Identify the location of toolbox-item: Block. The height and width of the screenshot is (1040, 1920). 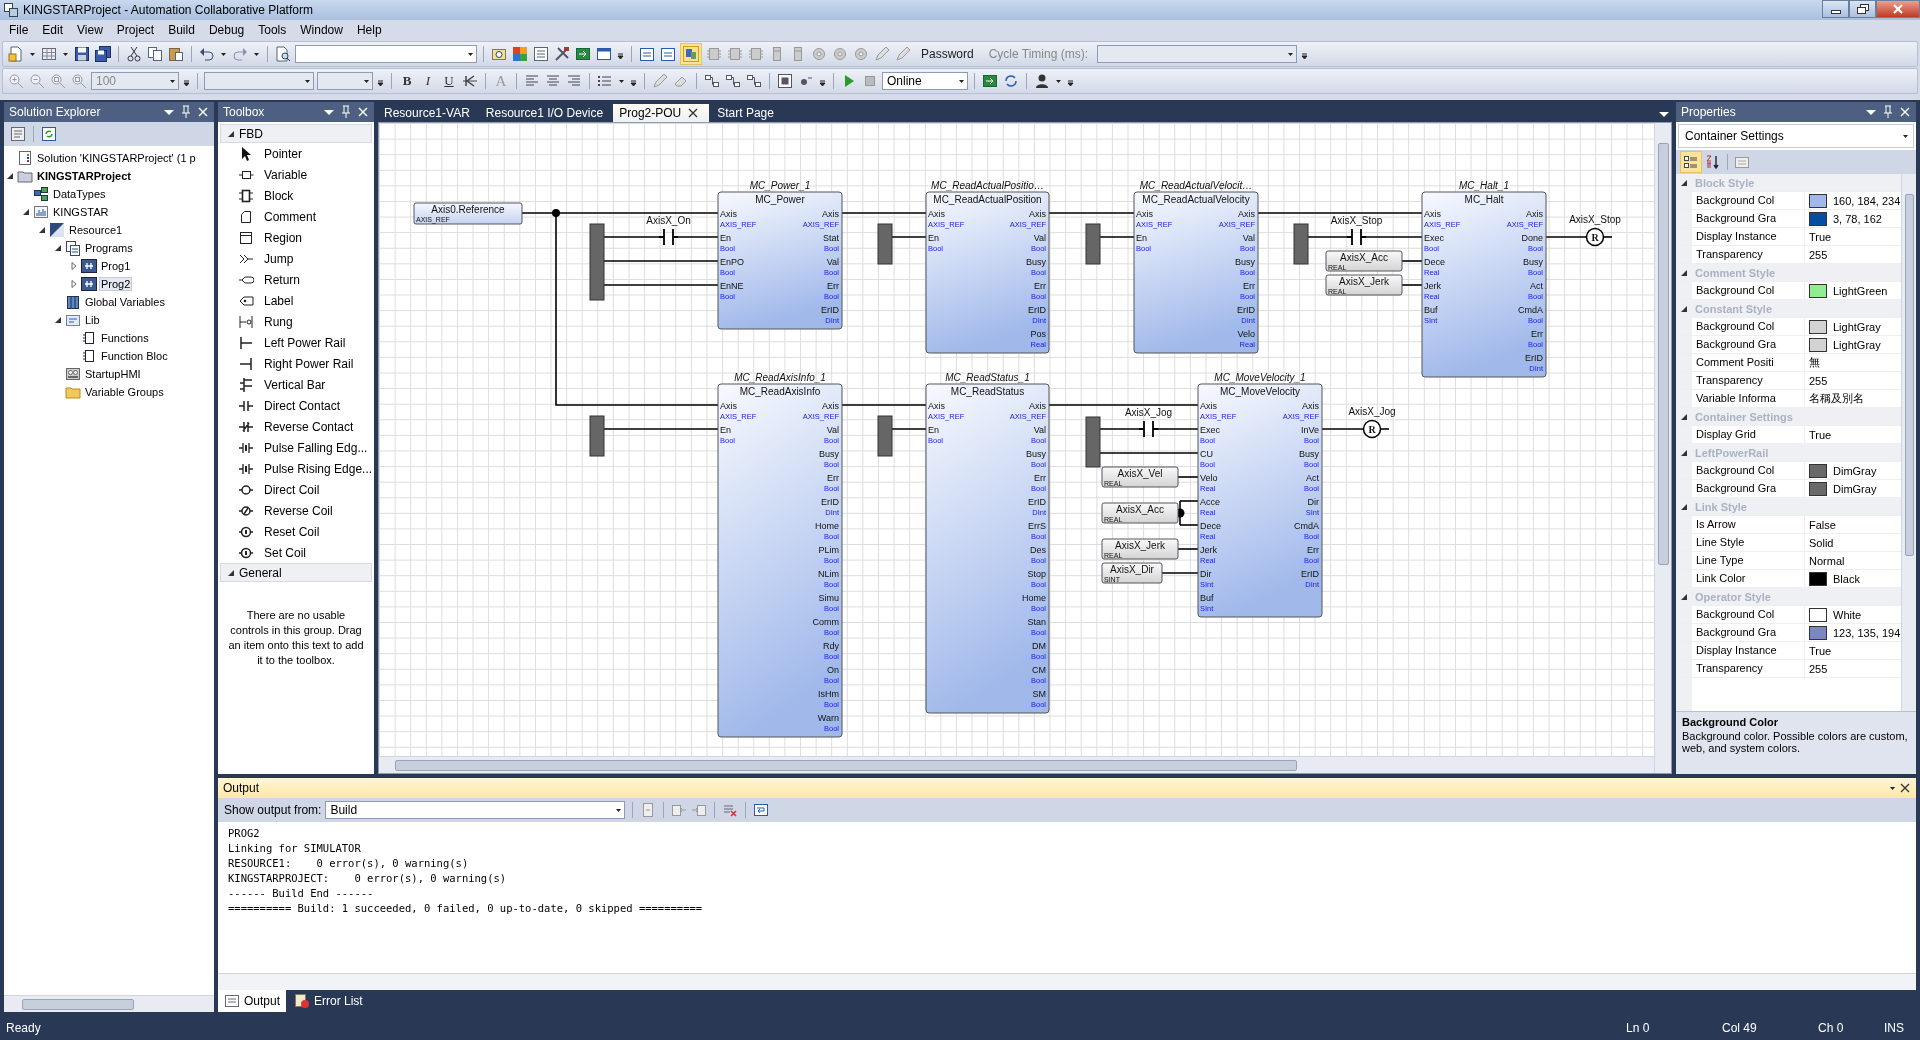
(279, 195).